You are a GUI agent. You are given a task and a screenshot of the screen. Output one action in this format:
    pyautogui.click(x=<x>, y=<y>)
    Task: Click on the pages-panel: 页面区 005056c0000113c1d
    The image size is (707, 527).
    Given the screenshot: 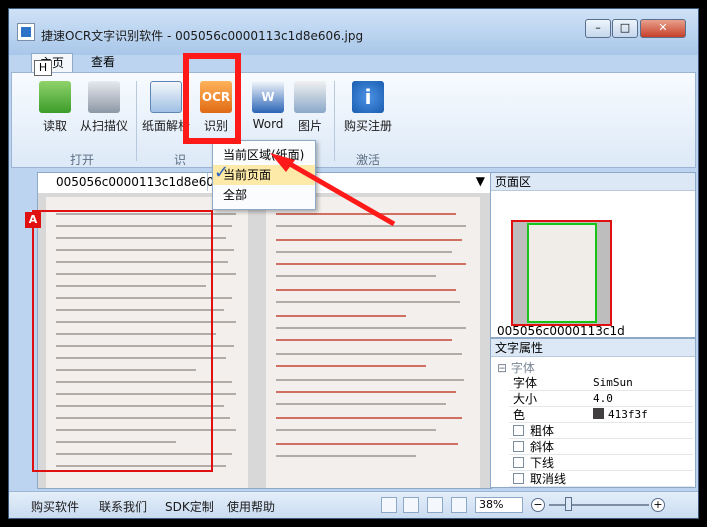 What is the action you would take?
    pyautogui.click(x=593, y=255)
    